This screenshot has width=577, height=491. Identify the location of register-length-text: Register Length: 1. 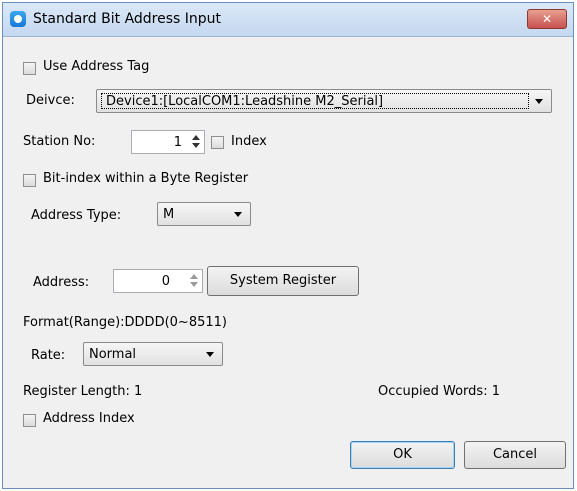
(83, 391).